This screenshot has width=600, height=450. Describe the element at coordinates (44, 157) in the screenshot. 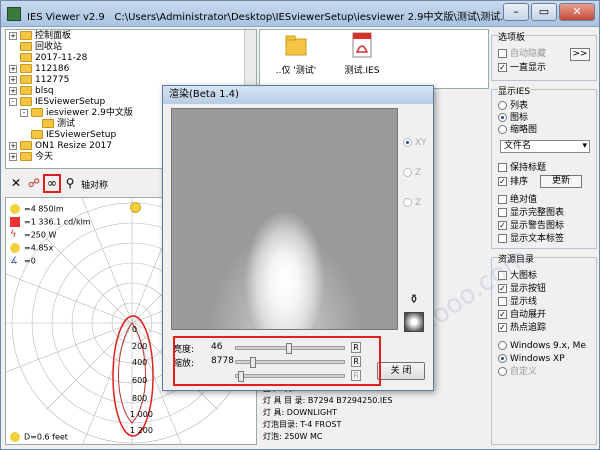

I see `tree-item-label: 今天` at that location.